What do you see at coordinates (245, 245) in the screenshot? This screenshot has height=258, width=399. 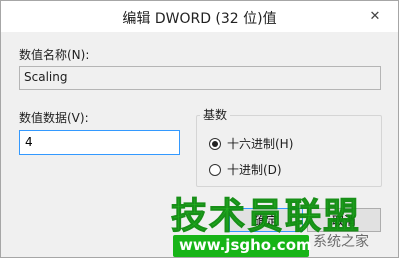 I see `watermark-url: www.jsgho.com` at bounding box center [245, 245].